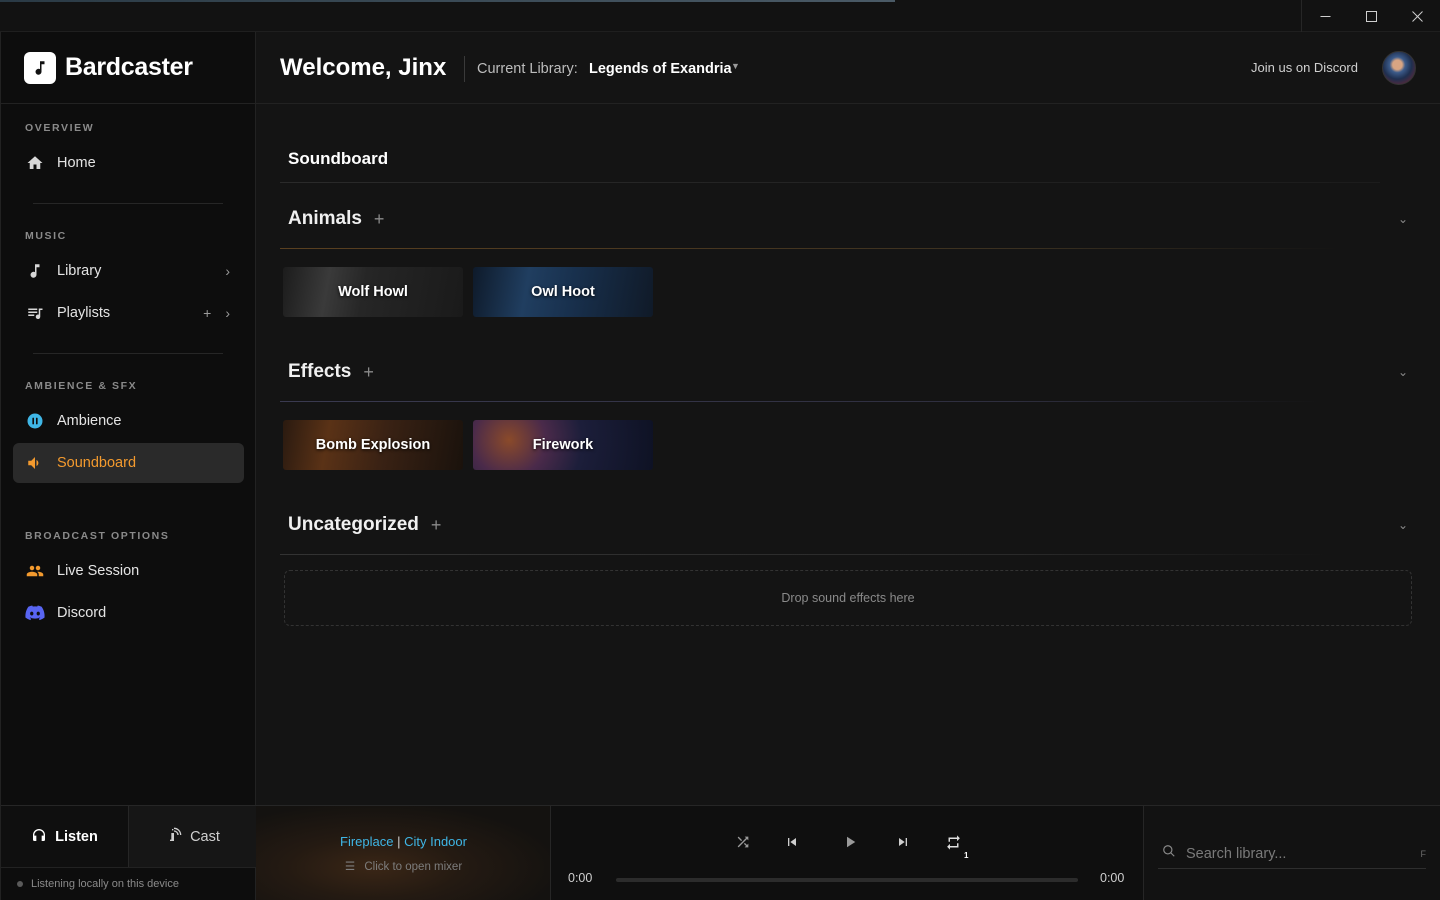 The height and width of the screenshot is (900, 1440). What do you see at coordinates (966, 855) in the screenshot?
I see `repeat-count: 1` at bounding box center [966, 855].